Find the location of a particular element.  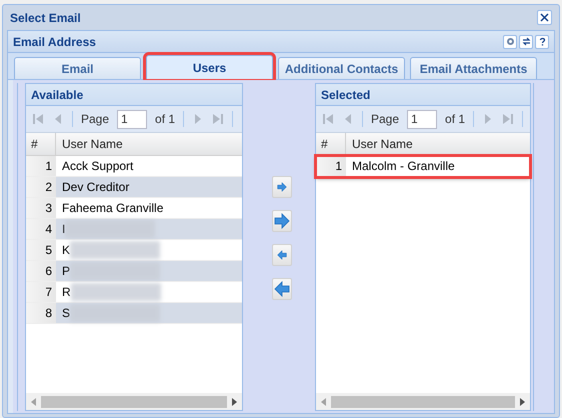

table-row: 7 R is located at coordinates (134, 292).